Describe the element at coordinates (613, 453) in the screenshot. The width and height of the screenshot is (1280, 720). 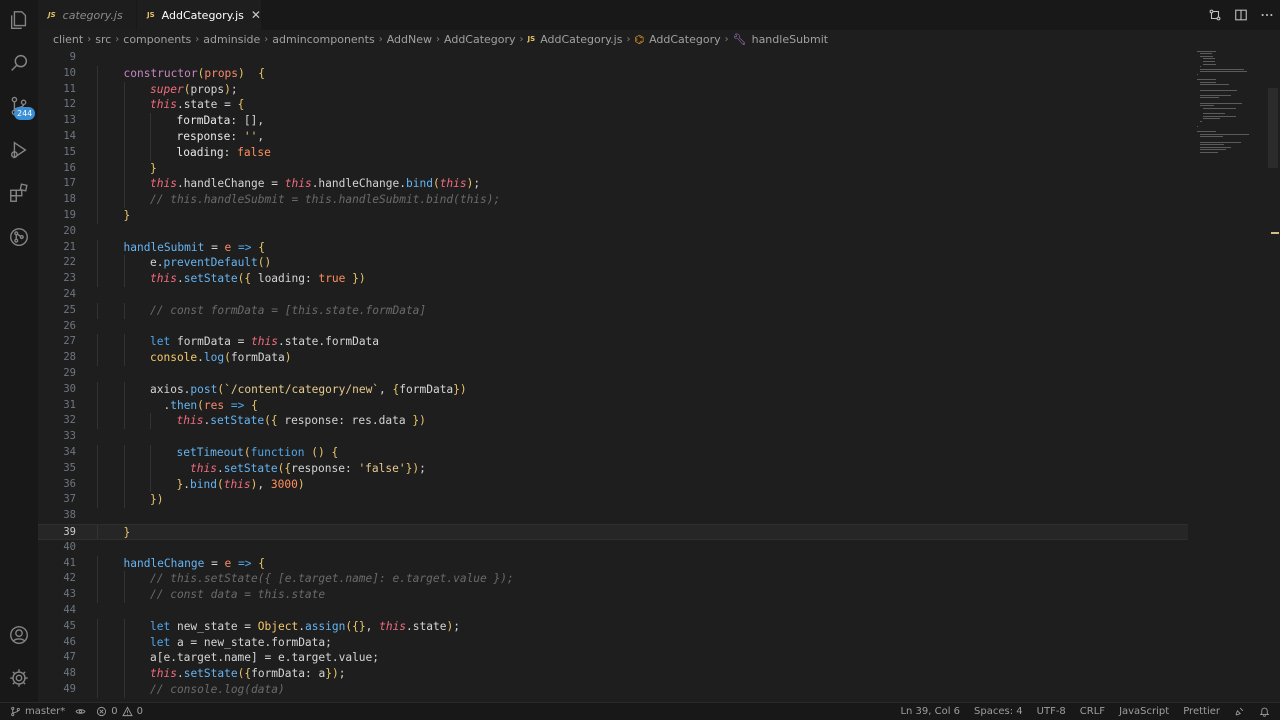
I see `code-line: 34 setTimeout(function () {` at that location.